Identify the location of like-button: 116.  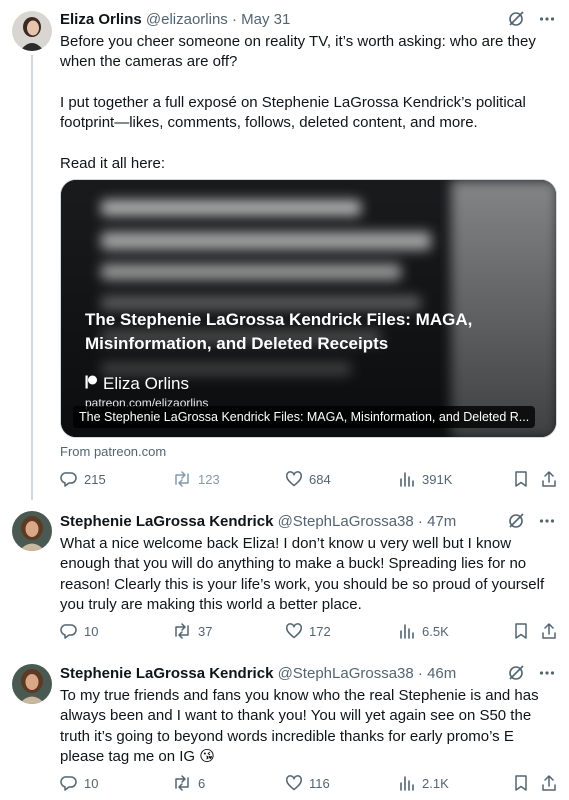
(307, 783).